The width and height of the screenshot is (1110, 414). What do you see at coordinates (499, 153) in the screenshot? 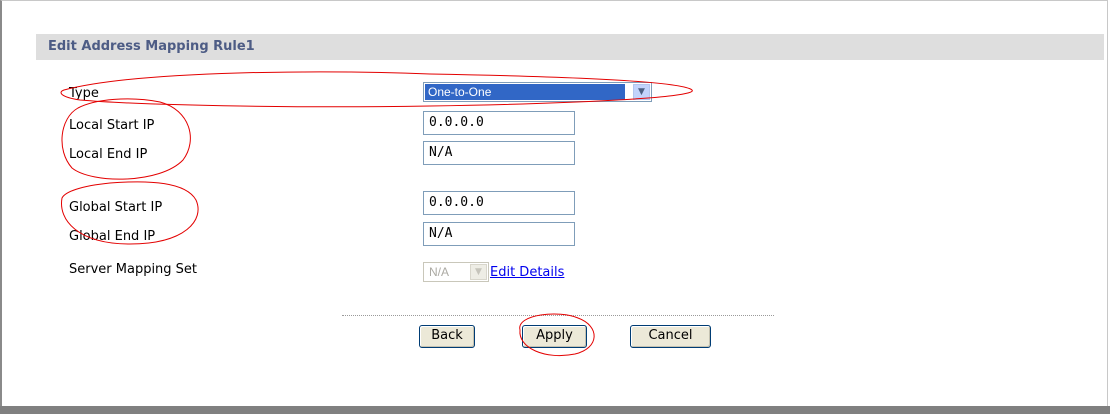
I see `local-end-ip-input: N/A` at bounding box center [499, 153].